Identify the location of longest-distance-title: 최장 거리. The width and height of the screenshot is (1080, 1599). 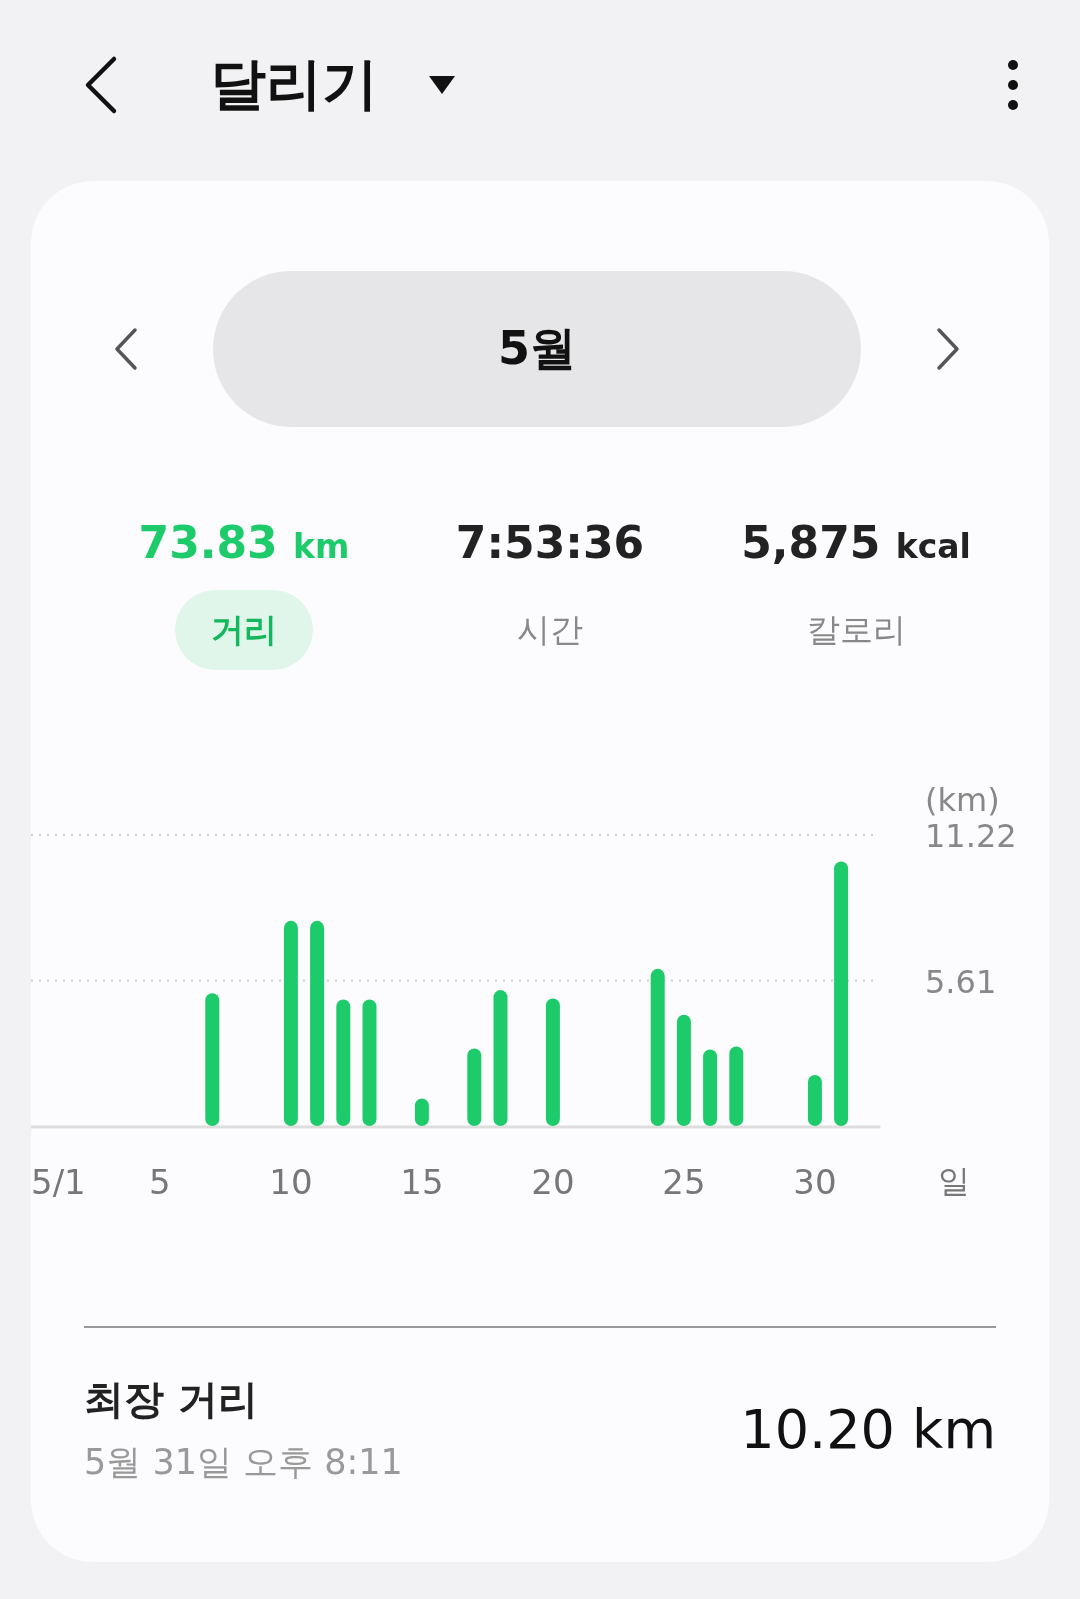
(171, 1399).